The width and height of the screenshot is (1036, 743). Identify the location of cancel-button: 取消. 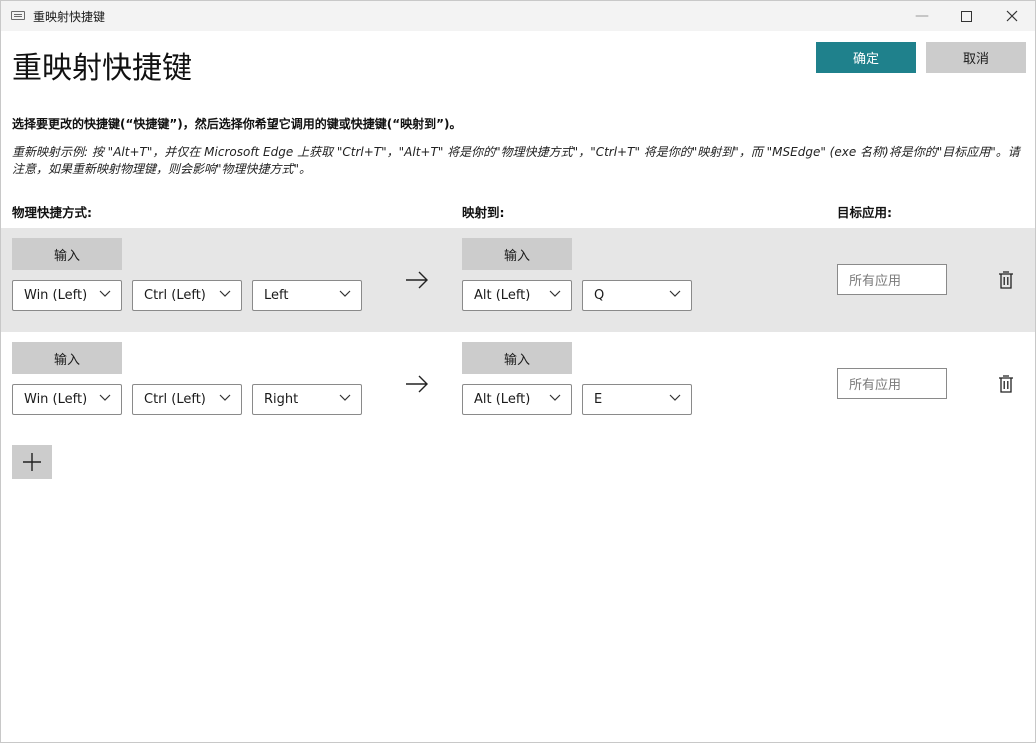
(976, 57).